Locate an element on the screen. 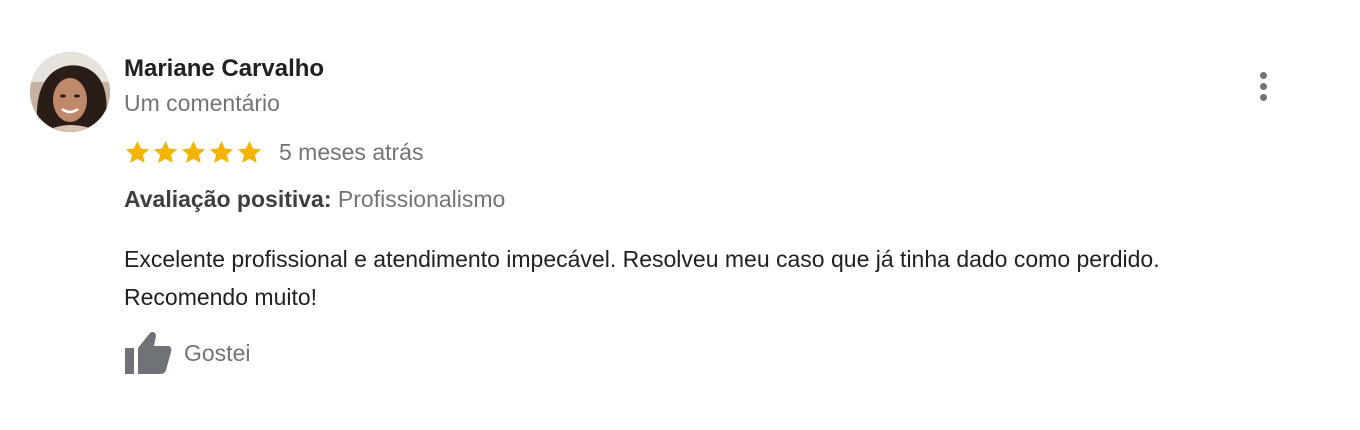  positive-review-value: Profissionalismo is located at coordinates (421, 199).